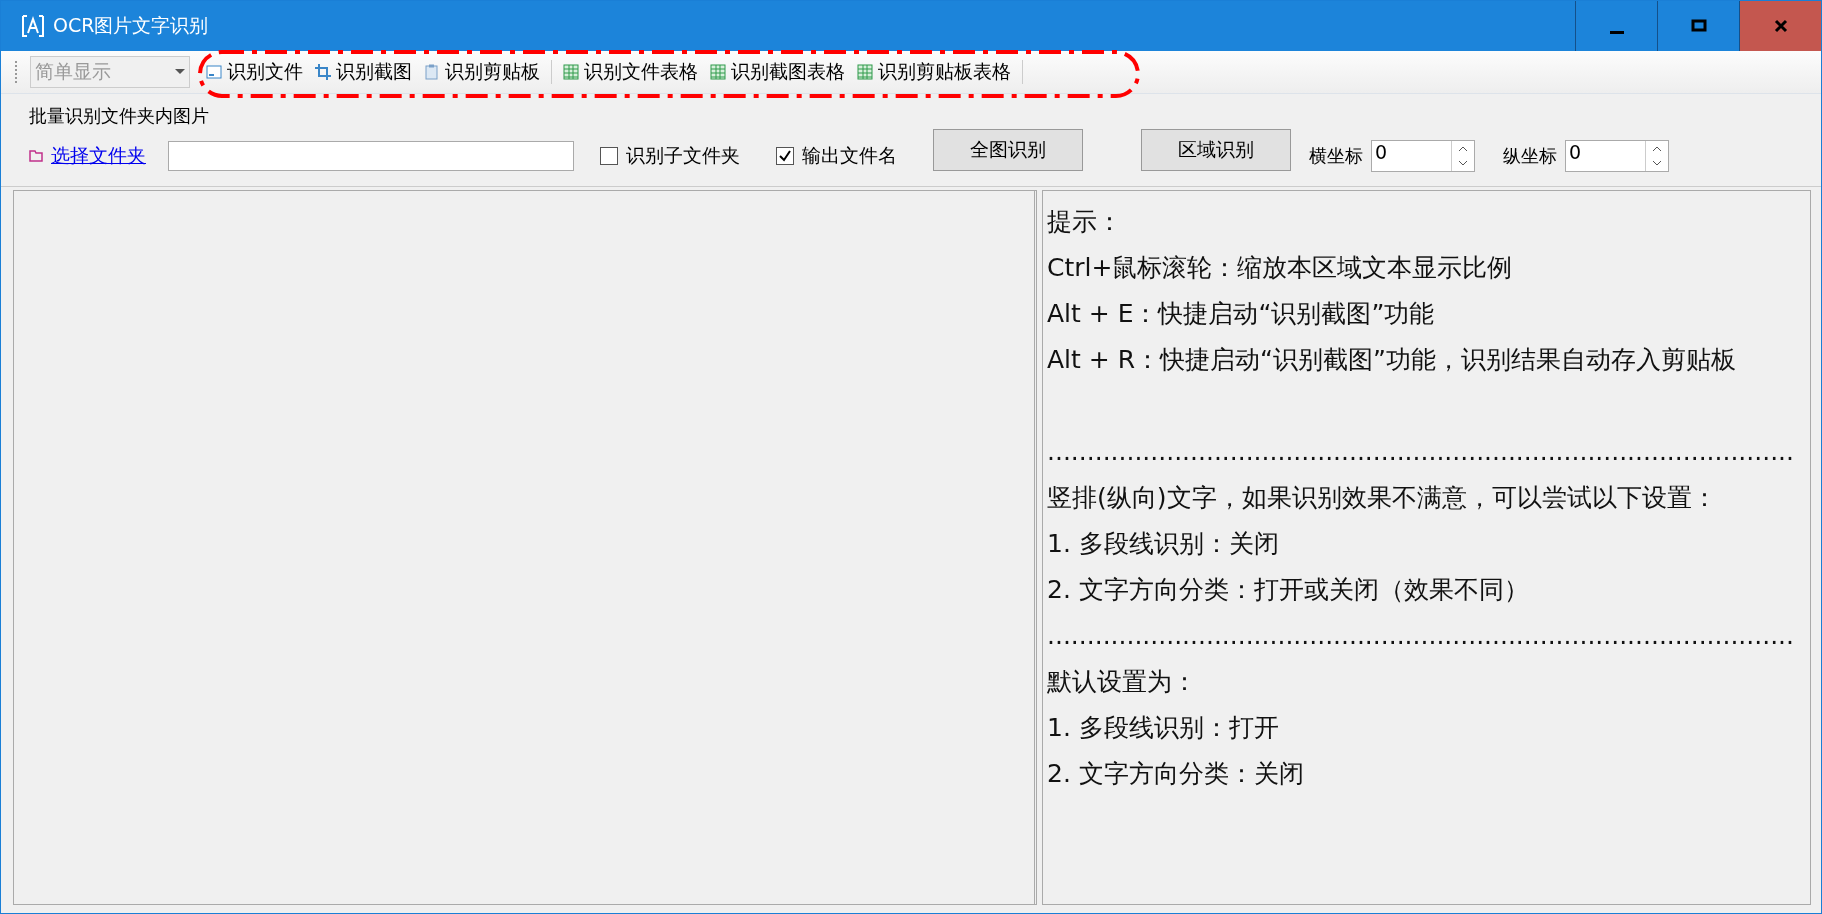 The image size is (1822, 914). Describe the element at coordinates (1176, 774) in the screenshot. I see `hint-line: 2. 文字方向分类：关闭` at that location.